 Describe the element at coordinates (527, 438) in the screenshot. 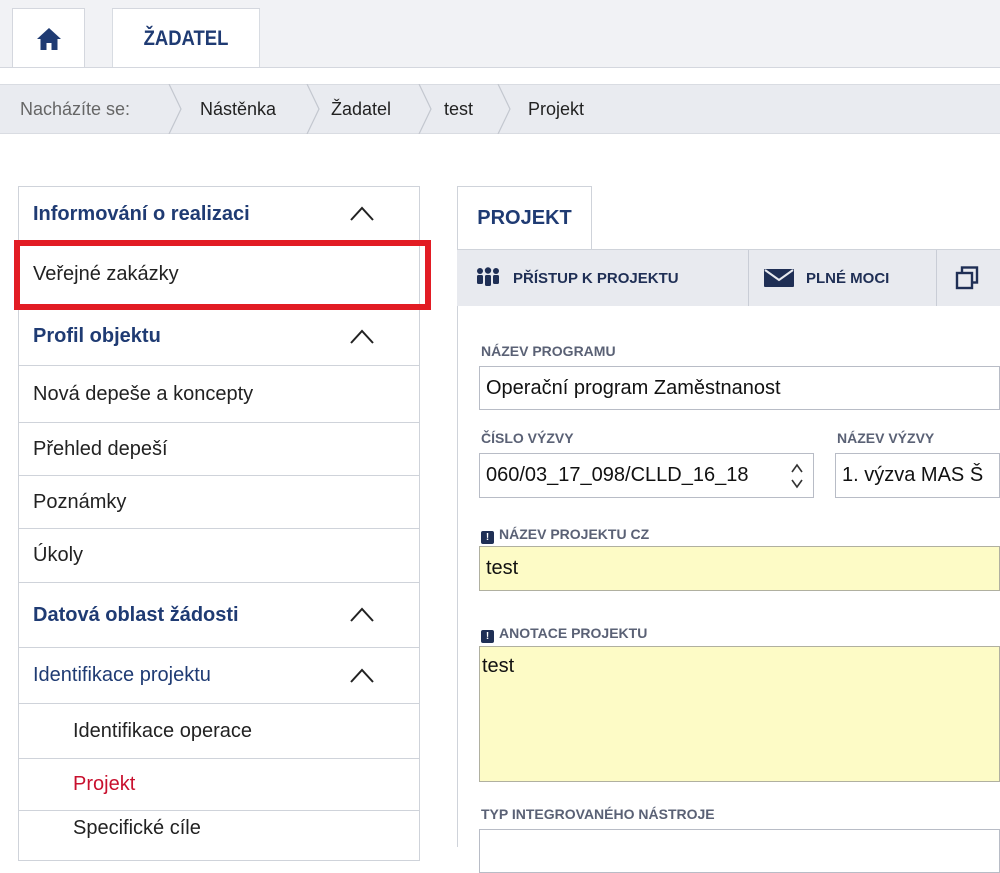

I see `call-number-label: ČÍSLO VÝZVY` at that location.